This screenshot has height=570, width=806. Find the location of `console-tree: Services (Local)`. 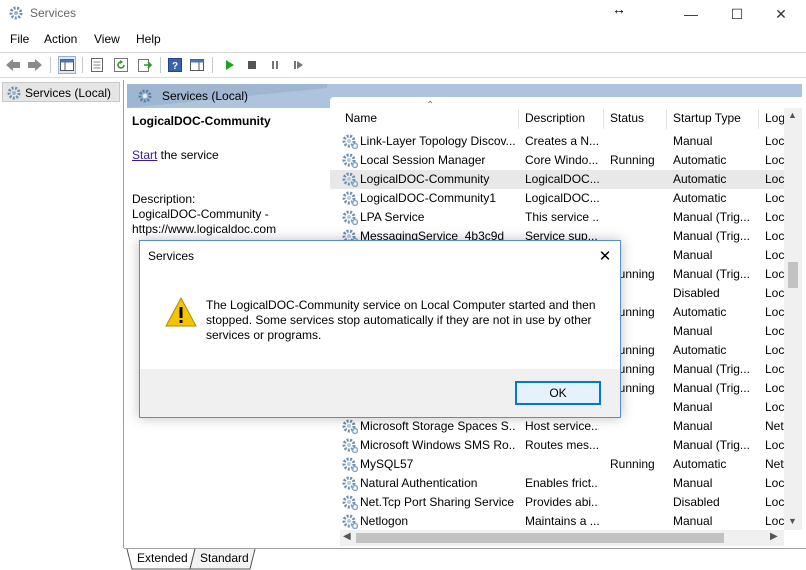

console-tree: Services (Local) is located at coordinates (62, 314).